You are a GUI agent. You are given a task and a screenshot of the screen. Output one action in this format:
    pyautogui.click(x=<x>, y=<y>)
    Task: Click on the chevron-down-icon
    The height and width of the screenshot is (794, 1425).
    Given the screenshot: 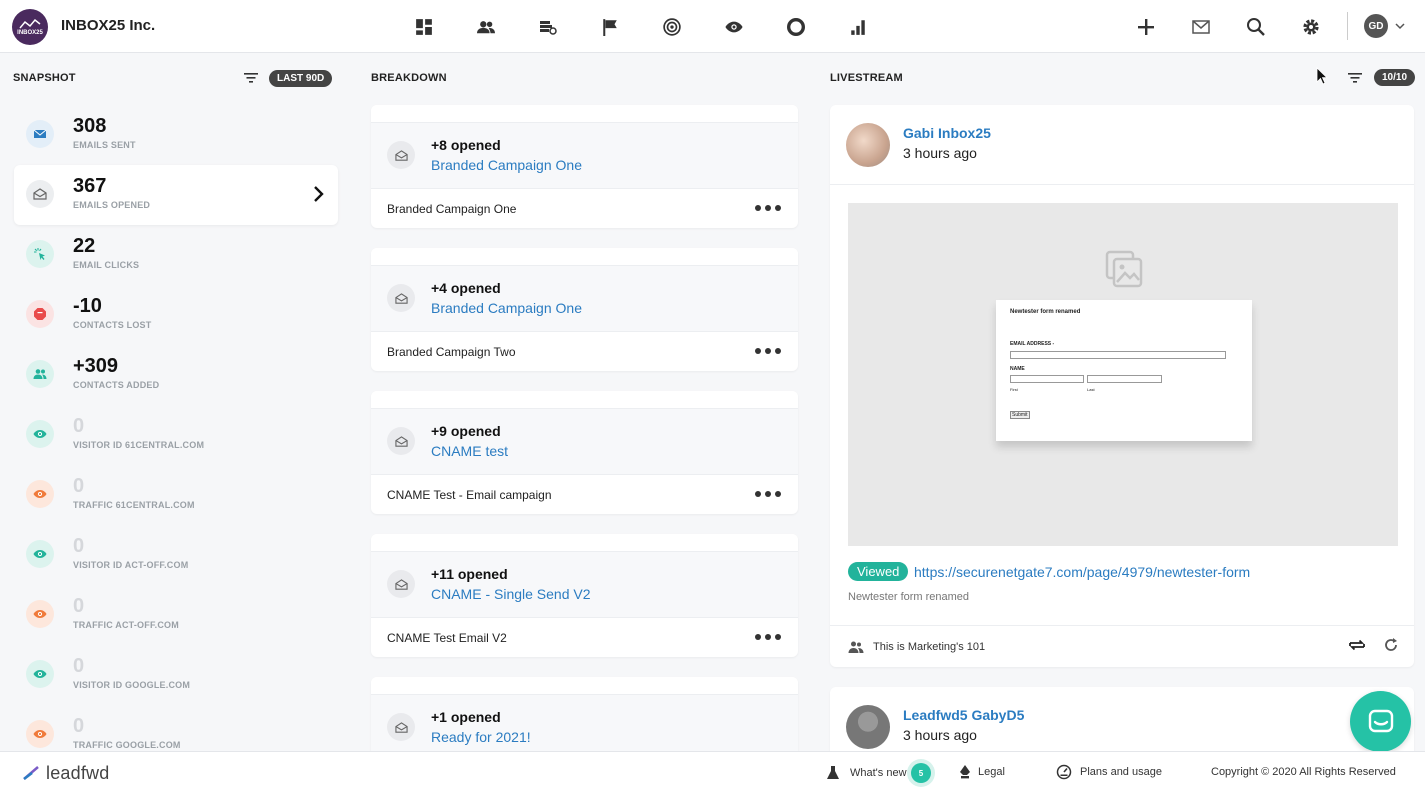 What is the action you would take?
    pyautogui.click(x=1400, y=26)
    